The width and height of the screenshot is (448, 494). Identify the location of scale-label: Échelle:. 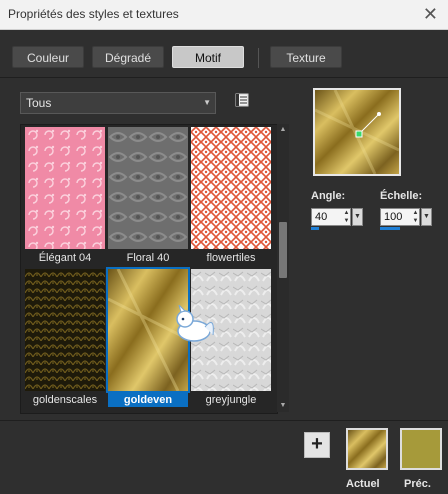
(401, 196).